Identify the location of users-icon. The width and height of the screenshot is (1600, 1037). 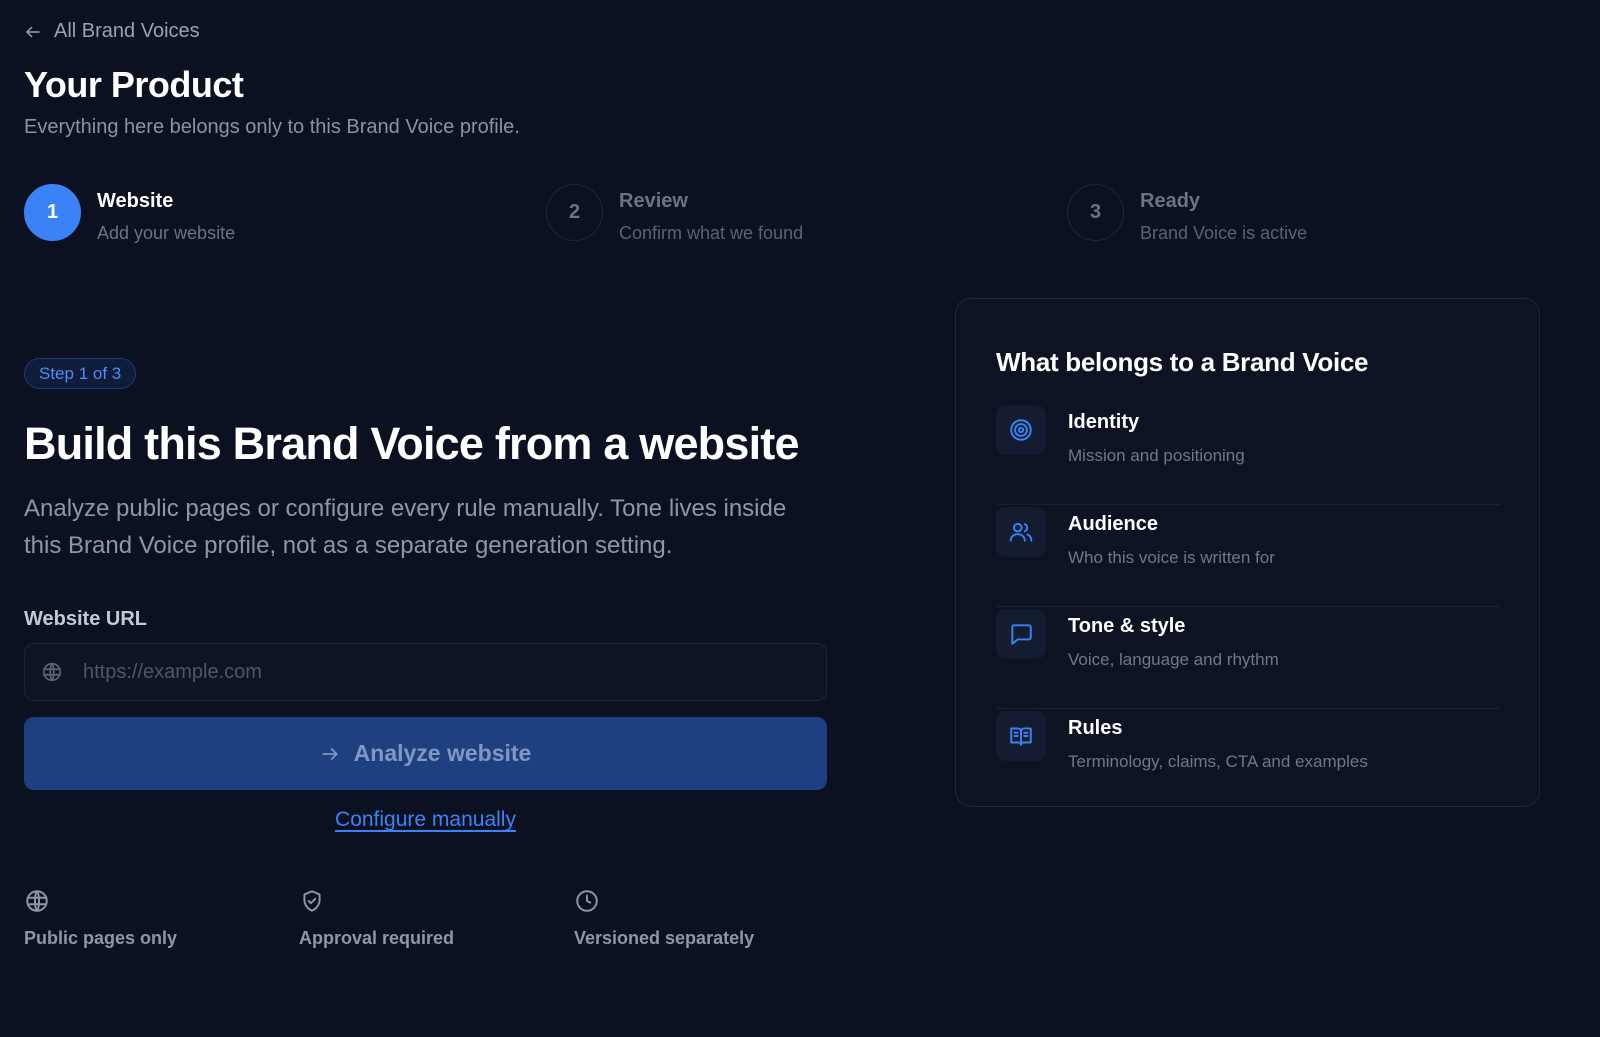
(1021, 532).